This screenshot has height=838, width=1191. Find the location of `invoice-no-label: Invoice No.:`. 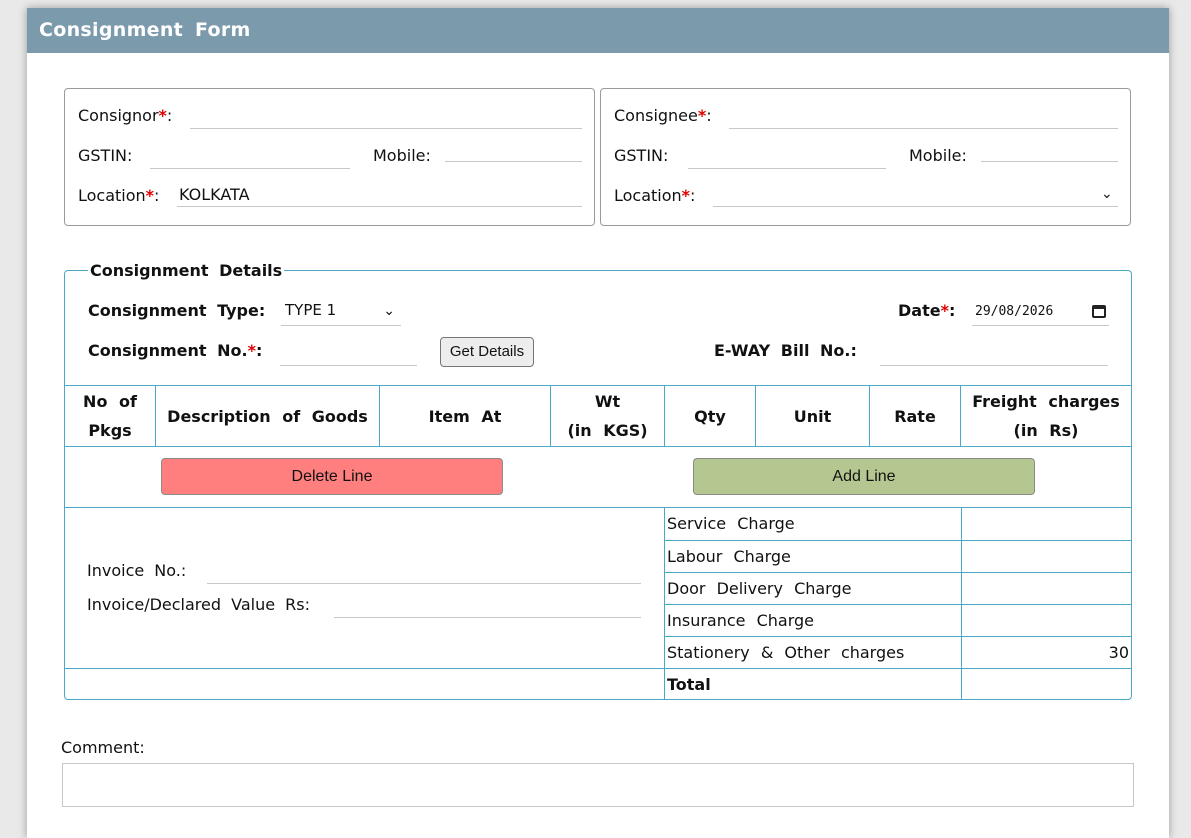

invoice-no-label: Invoice No.: is located at coordinates (137, 570).